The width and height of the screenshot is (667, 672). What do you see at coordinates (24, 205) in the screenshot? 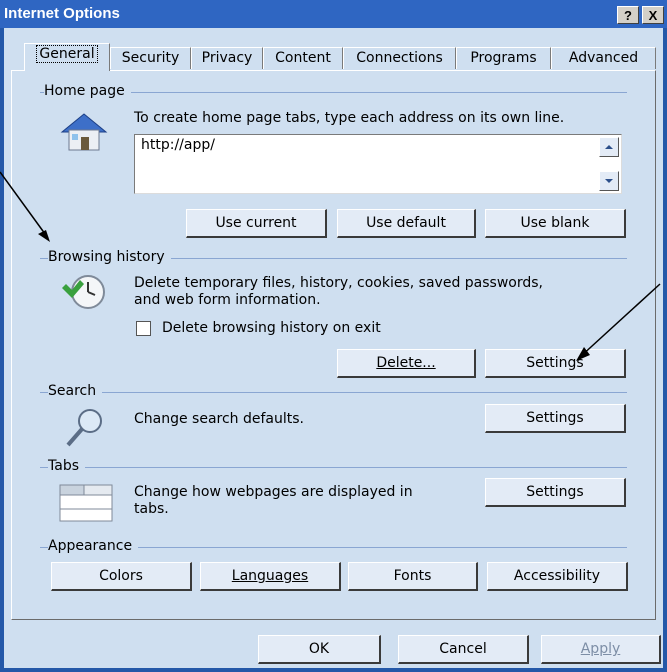
I see `arrow-to-browsing-history` at bounding box center [24, 205].